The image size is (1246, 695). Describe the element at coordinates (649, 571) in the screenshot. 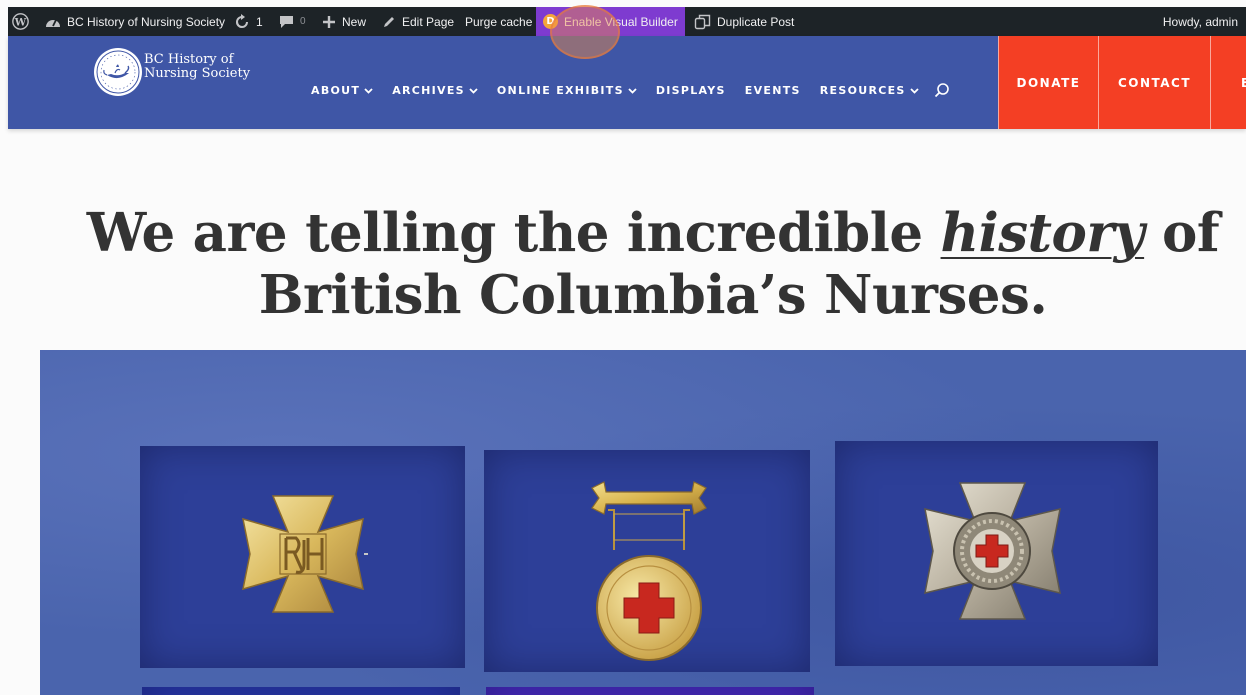

I see `red-cross-medal-icon` at that location.